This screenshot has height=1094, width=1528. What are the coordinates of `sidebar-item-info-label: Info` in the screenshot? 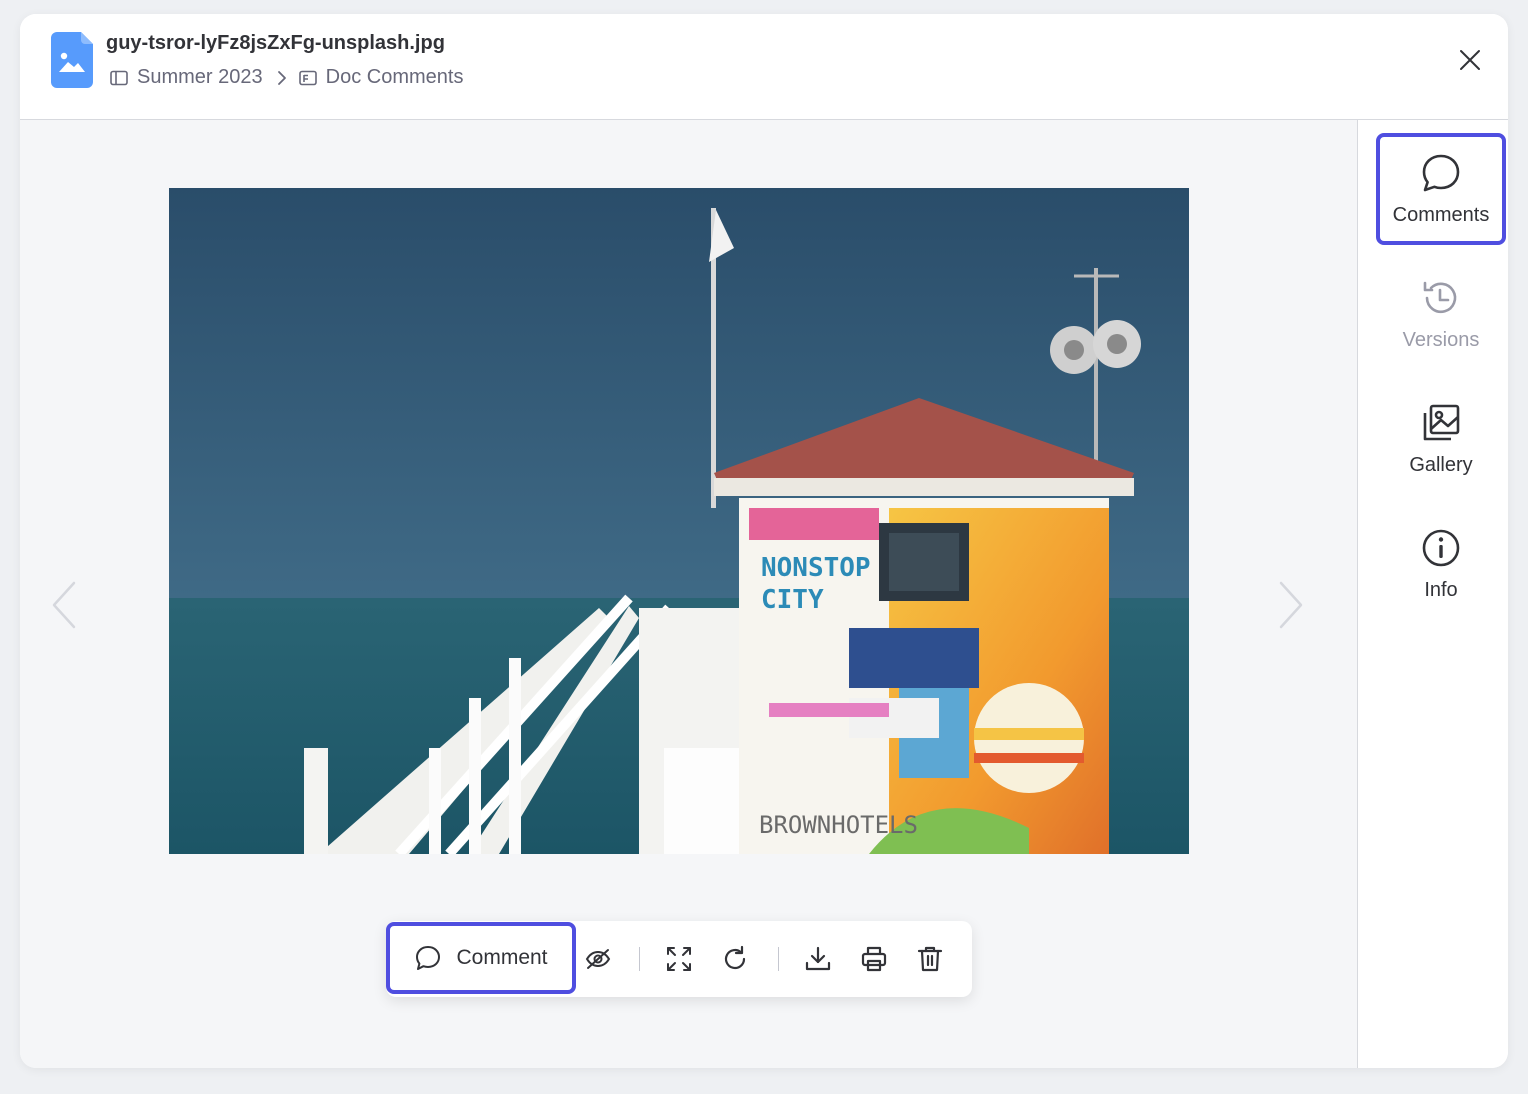 It's located at (1441, 589).